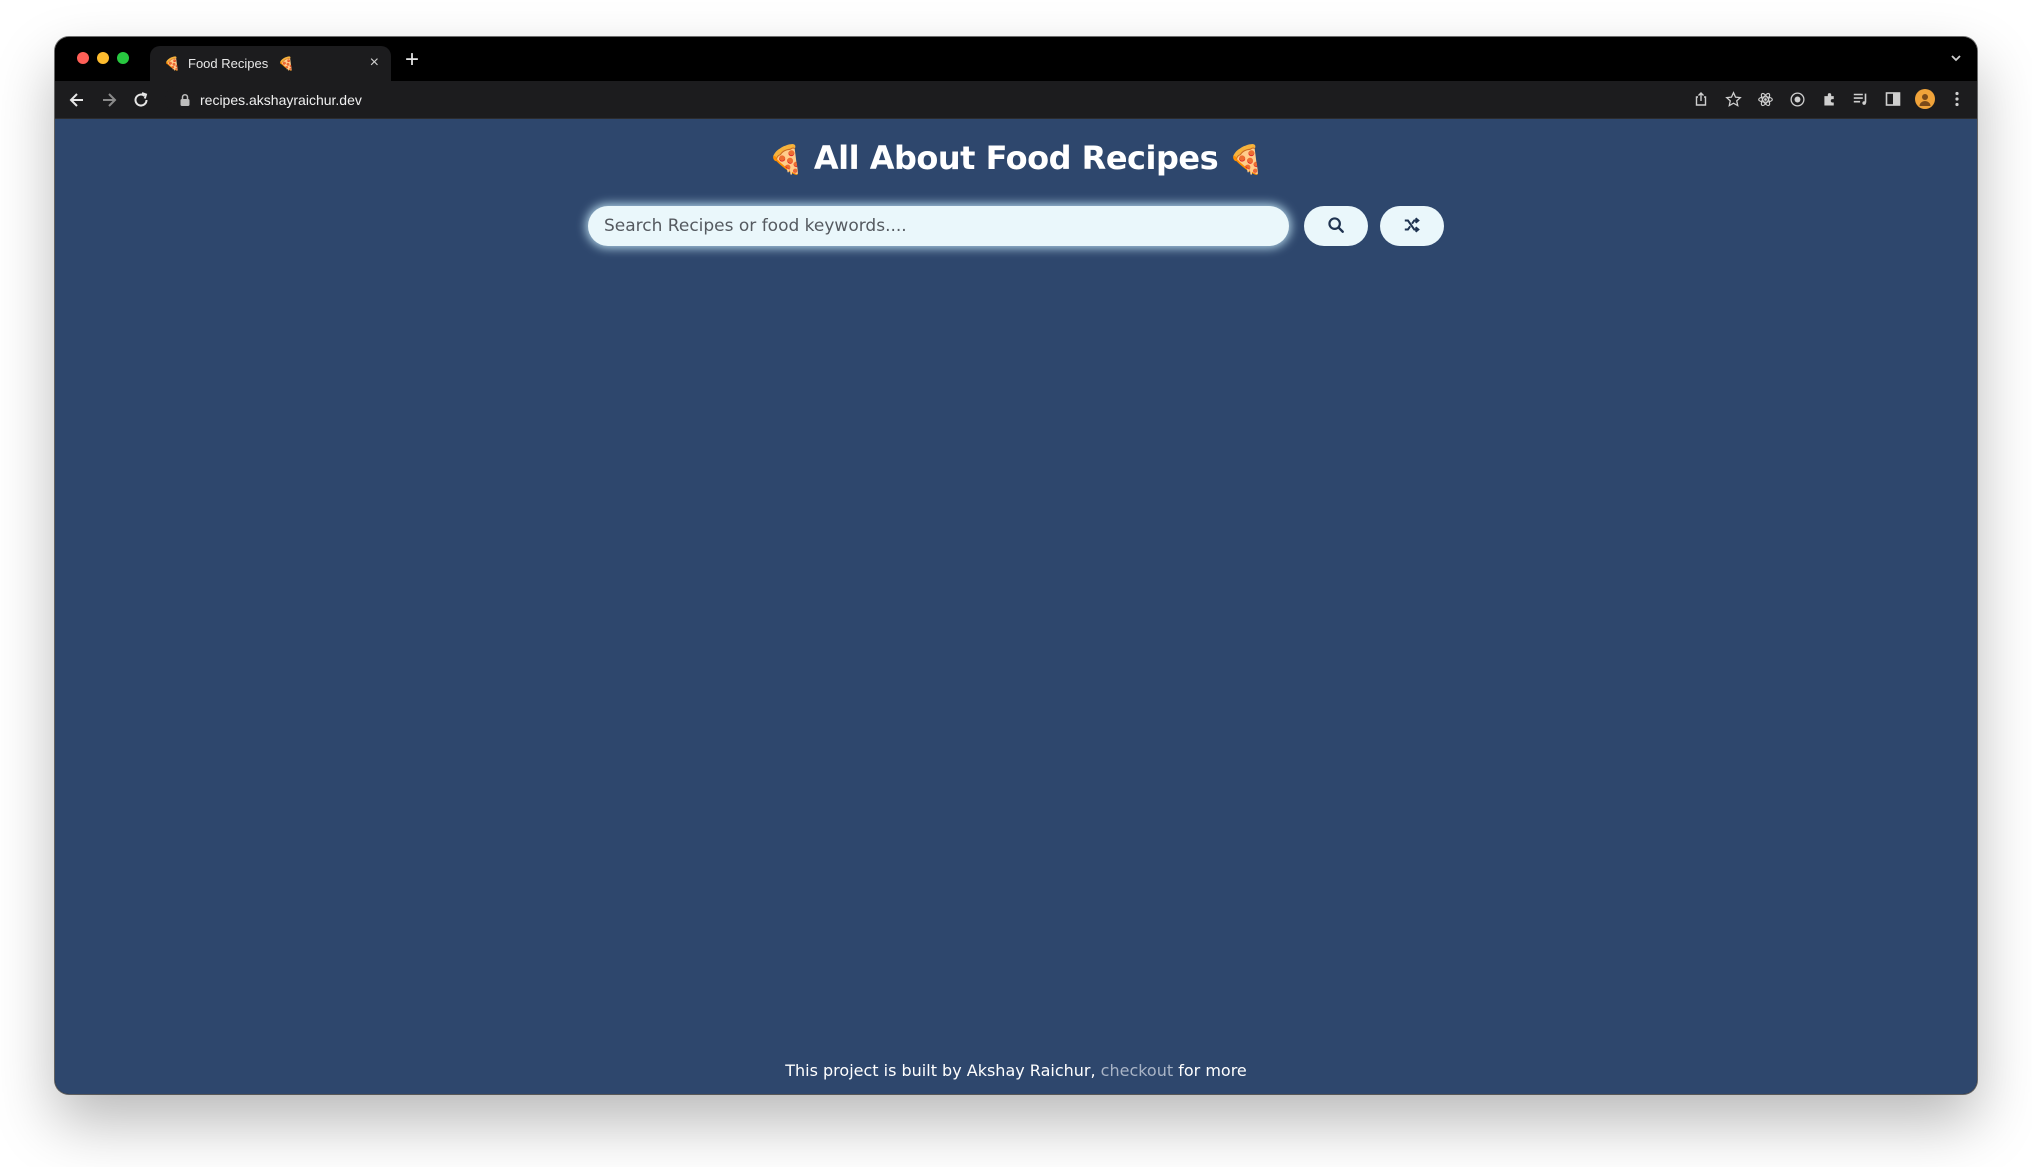  What do you see at coordinates (185, 100) in the screenshot?
I see `lock-icon` at bounding box center [185, 100].